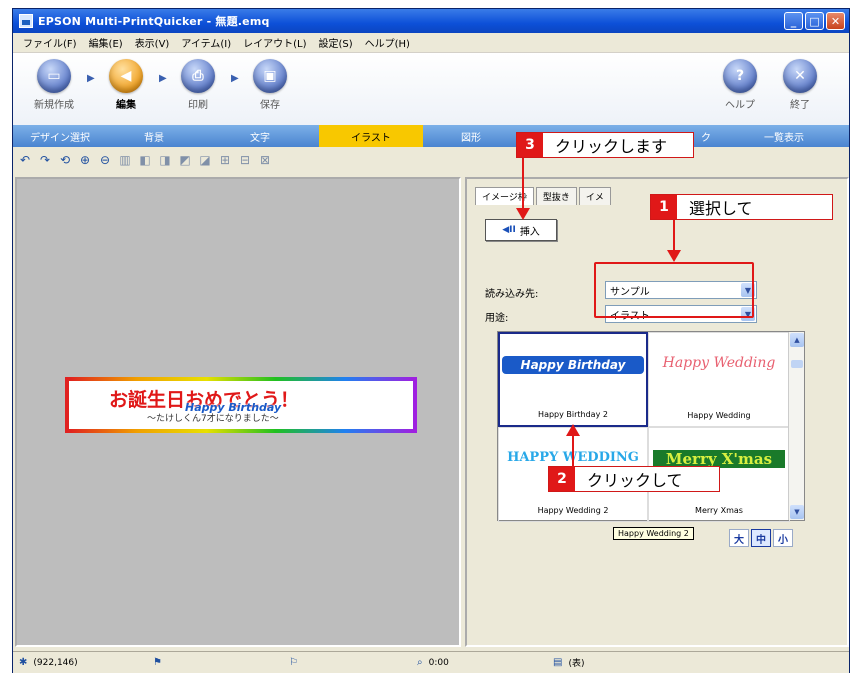 This screenshot has height=679, width=861. I want to click on lock-icon: ⊠, so click(265, 160).